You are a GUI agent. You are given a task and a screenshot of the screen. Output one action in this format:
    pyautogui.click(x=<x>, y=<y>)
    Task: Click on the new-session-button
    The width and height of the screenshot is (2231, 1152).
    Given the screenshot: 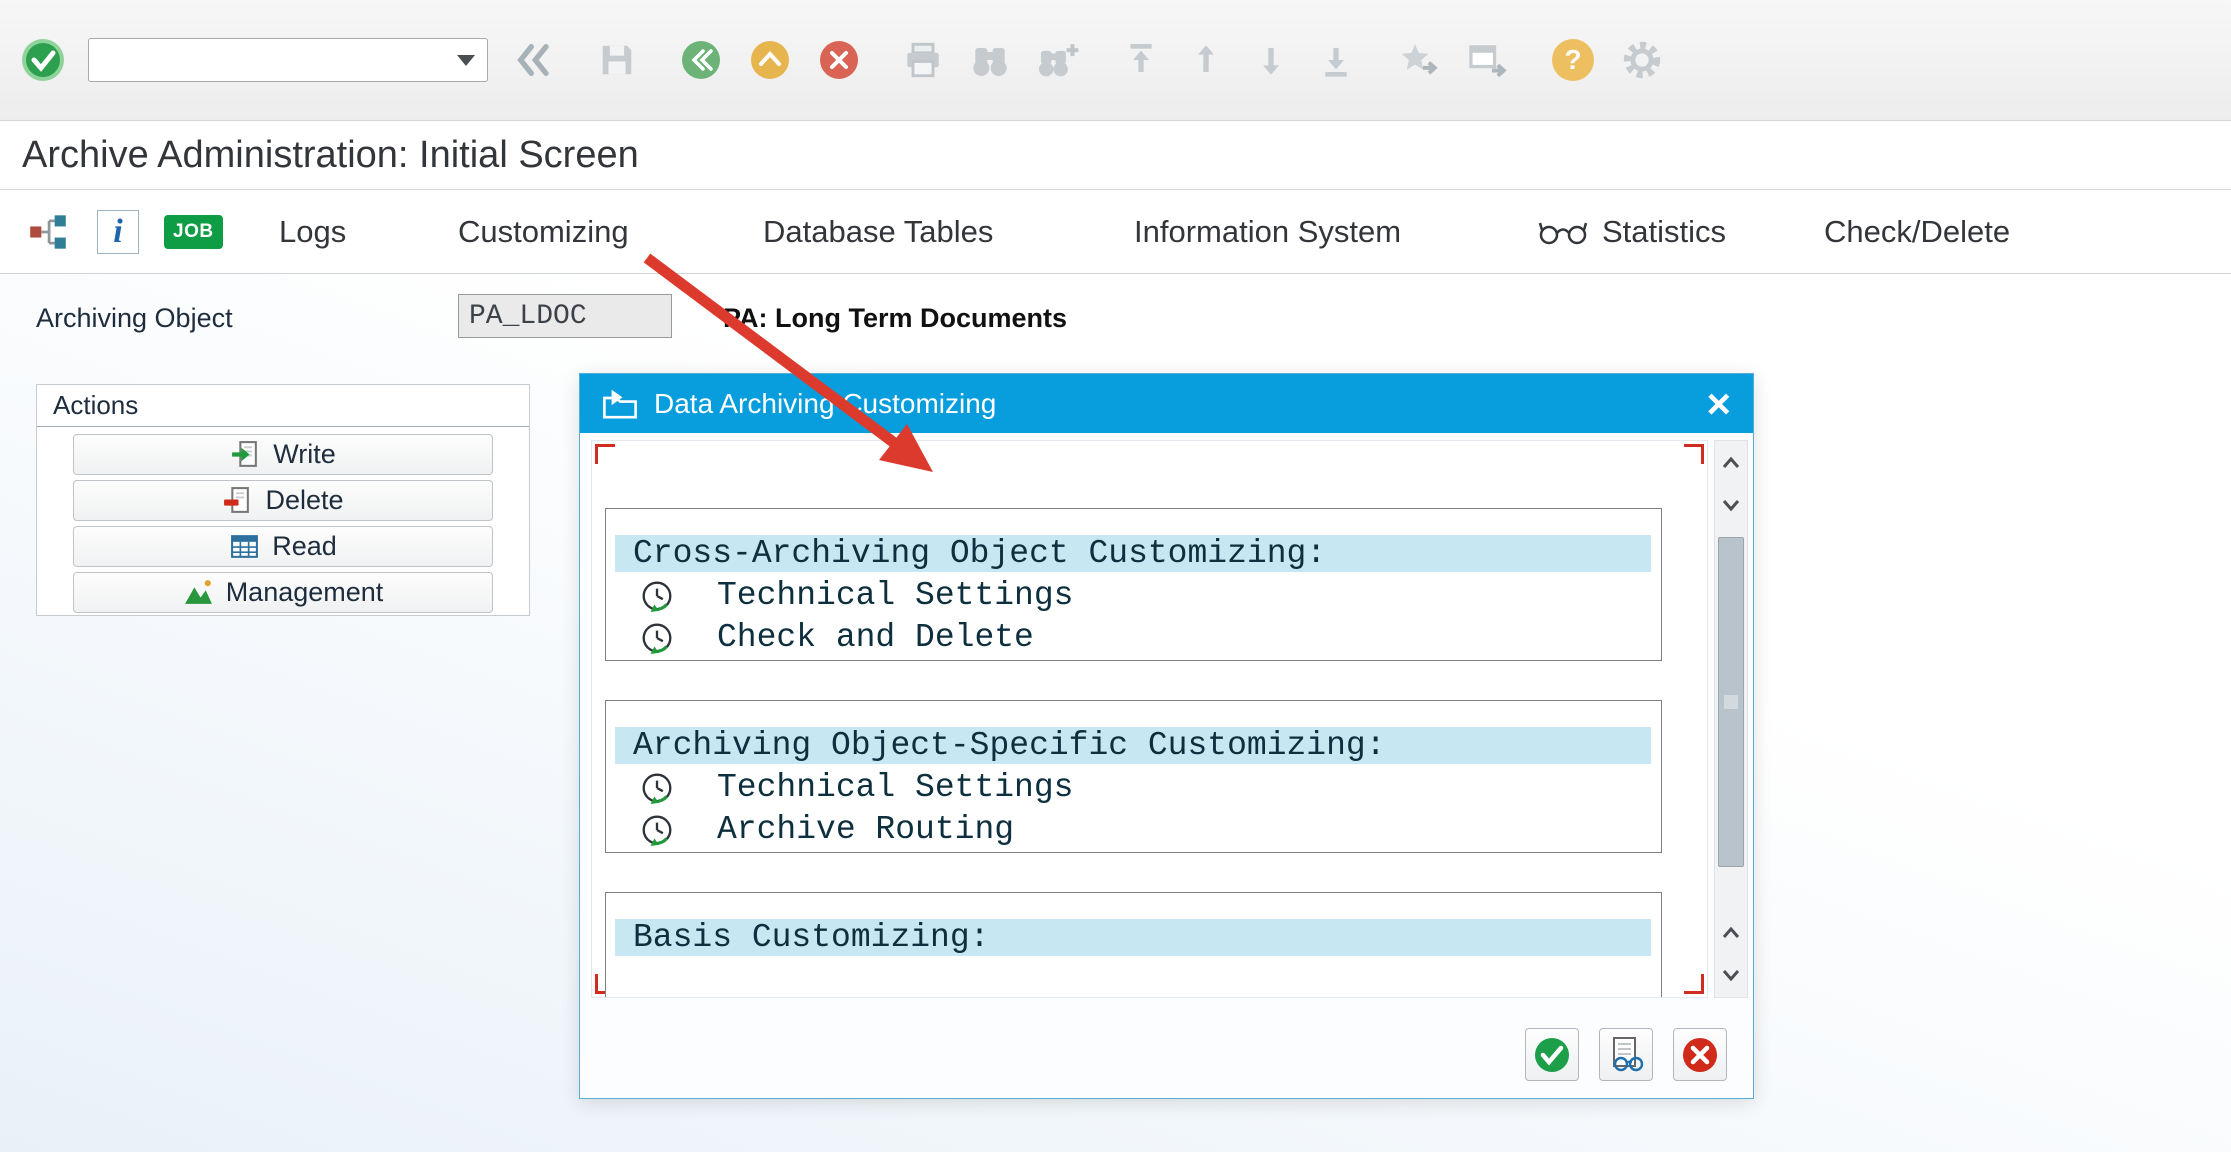 What is the action you would take?
    pyautogui.click(x=1488, y=60)
    